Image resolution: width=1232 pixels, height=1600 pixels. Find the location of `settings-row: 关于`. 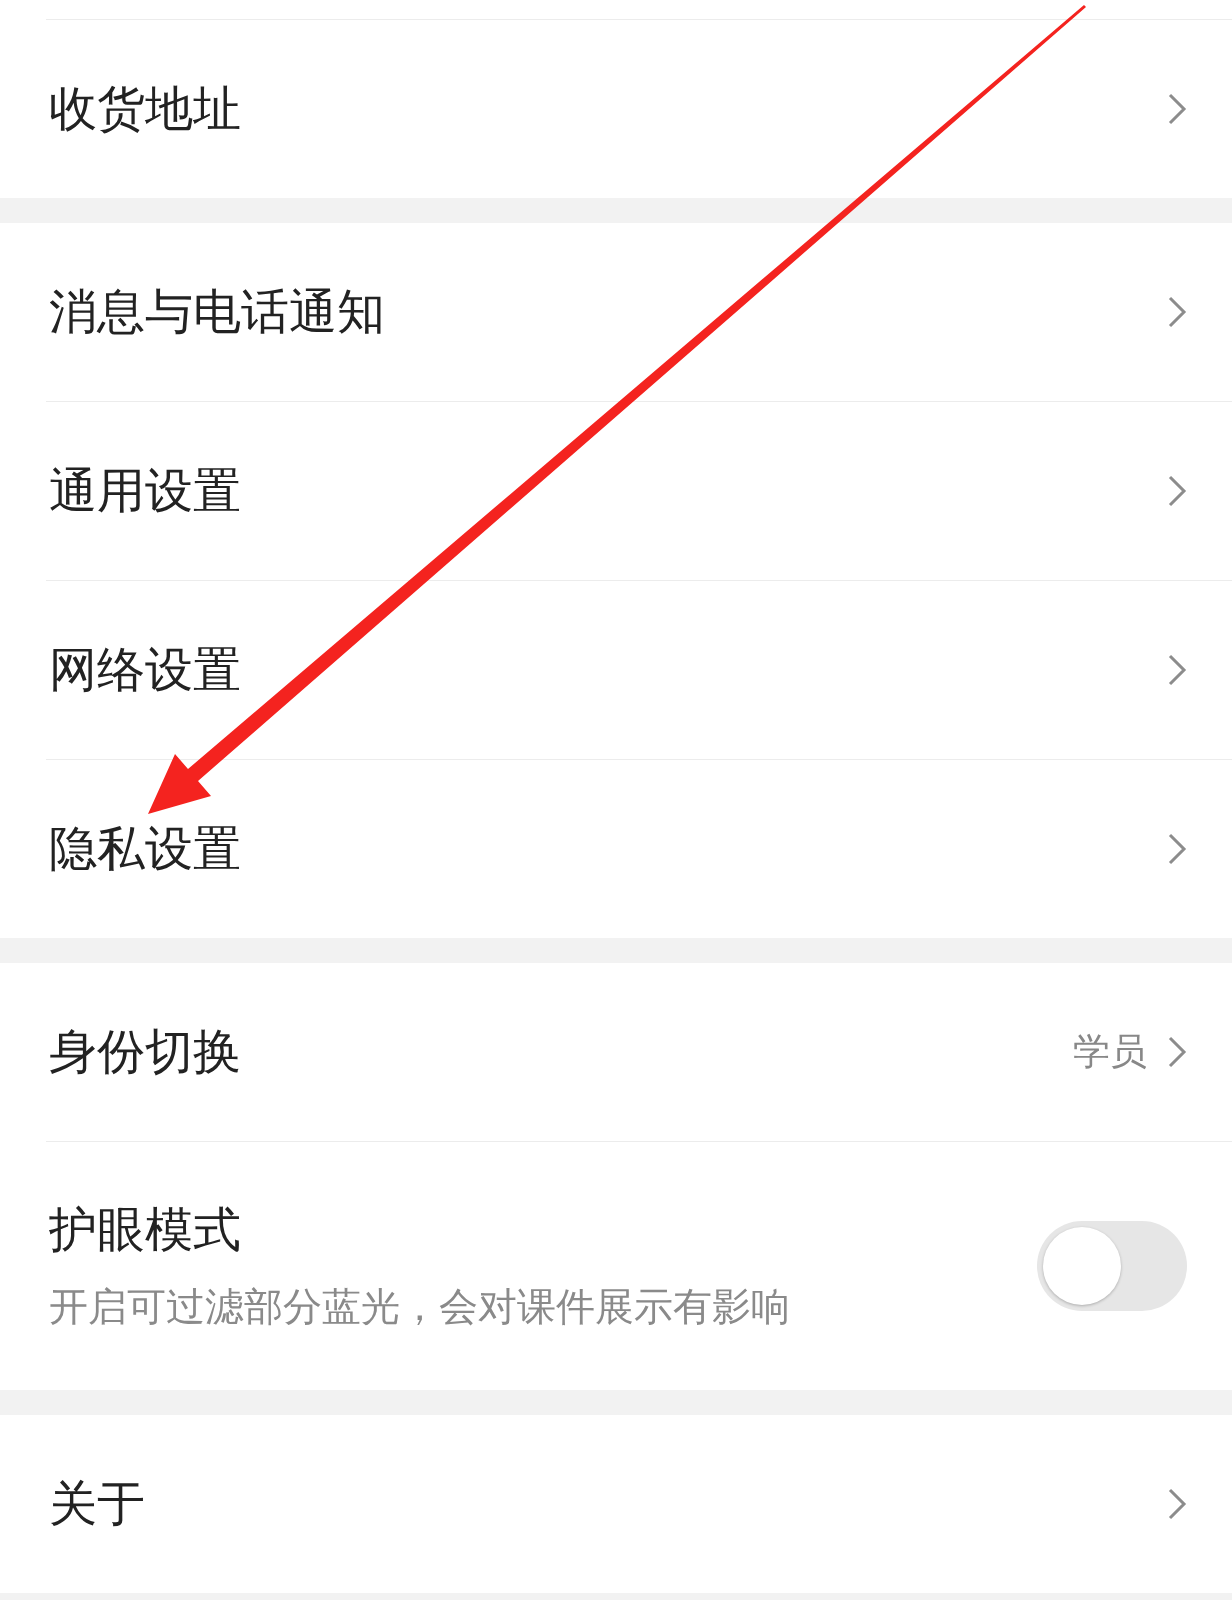

settings-row: 关于 is located at coordinates (639, 1504).